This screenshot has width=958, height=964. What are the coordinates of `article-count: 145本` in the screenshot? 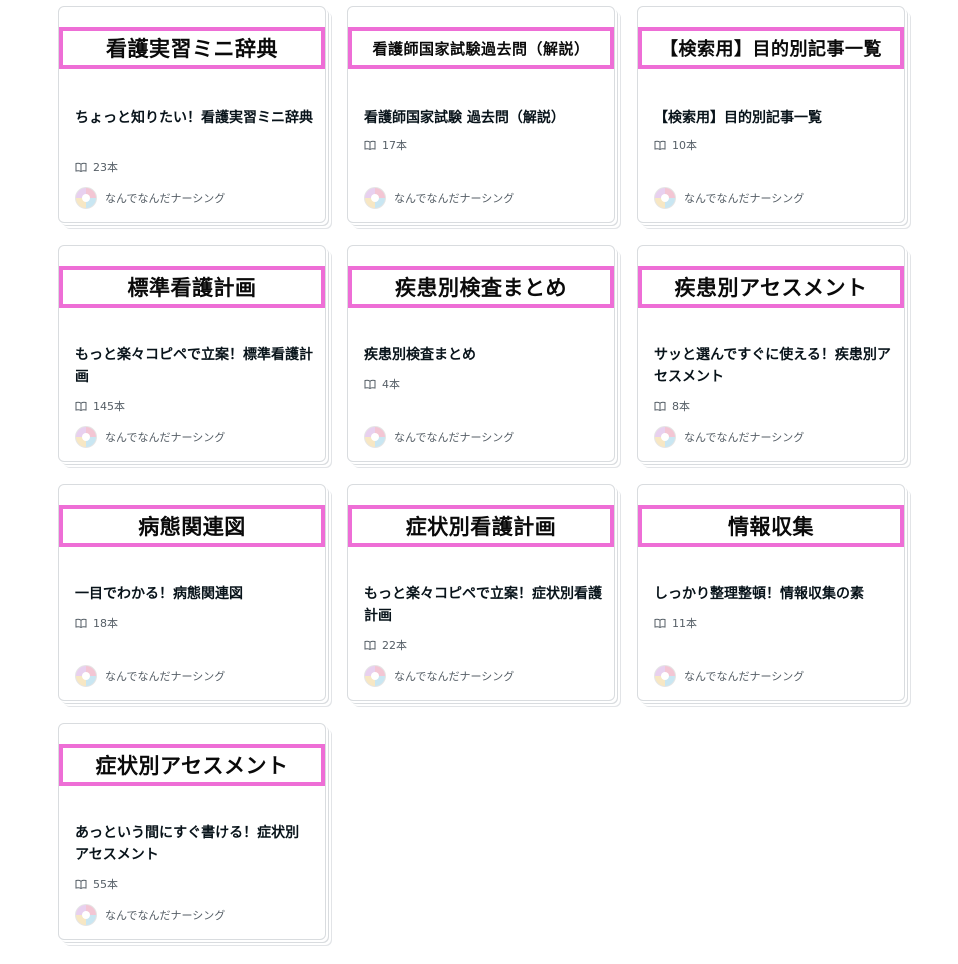 It's located at (100, 406).